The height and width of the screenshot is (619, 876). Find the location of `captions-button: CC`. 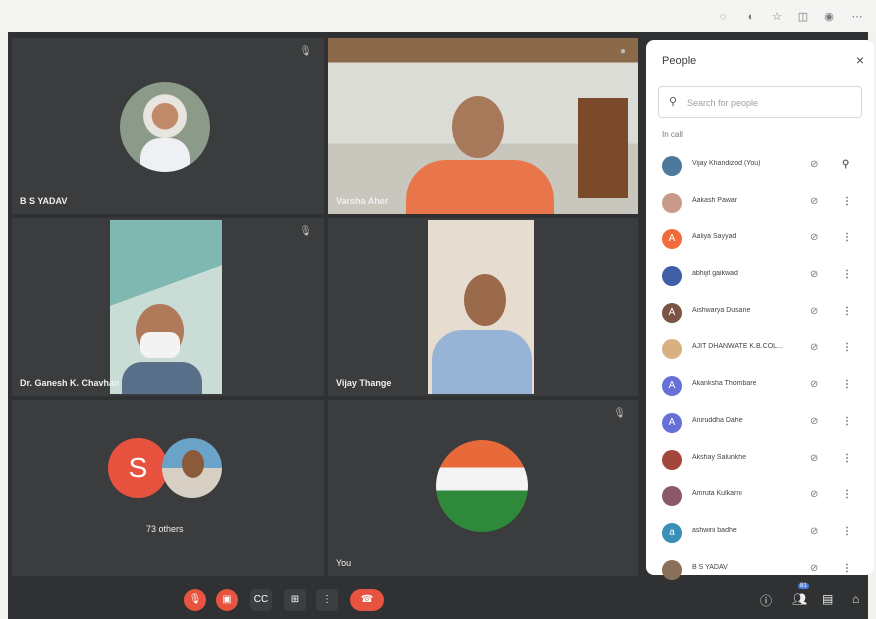

captions-button: CC is located at coordinates (261, 600).